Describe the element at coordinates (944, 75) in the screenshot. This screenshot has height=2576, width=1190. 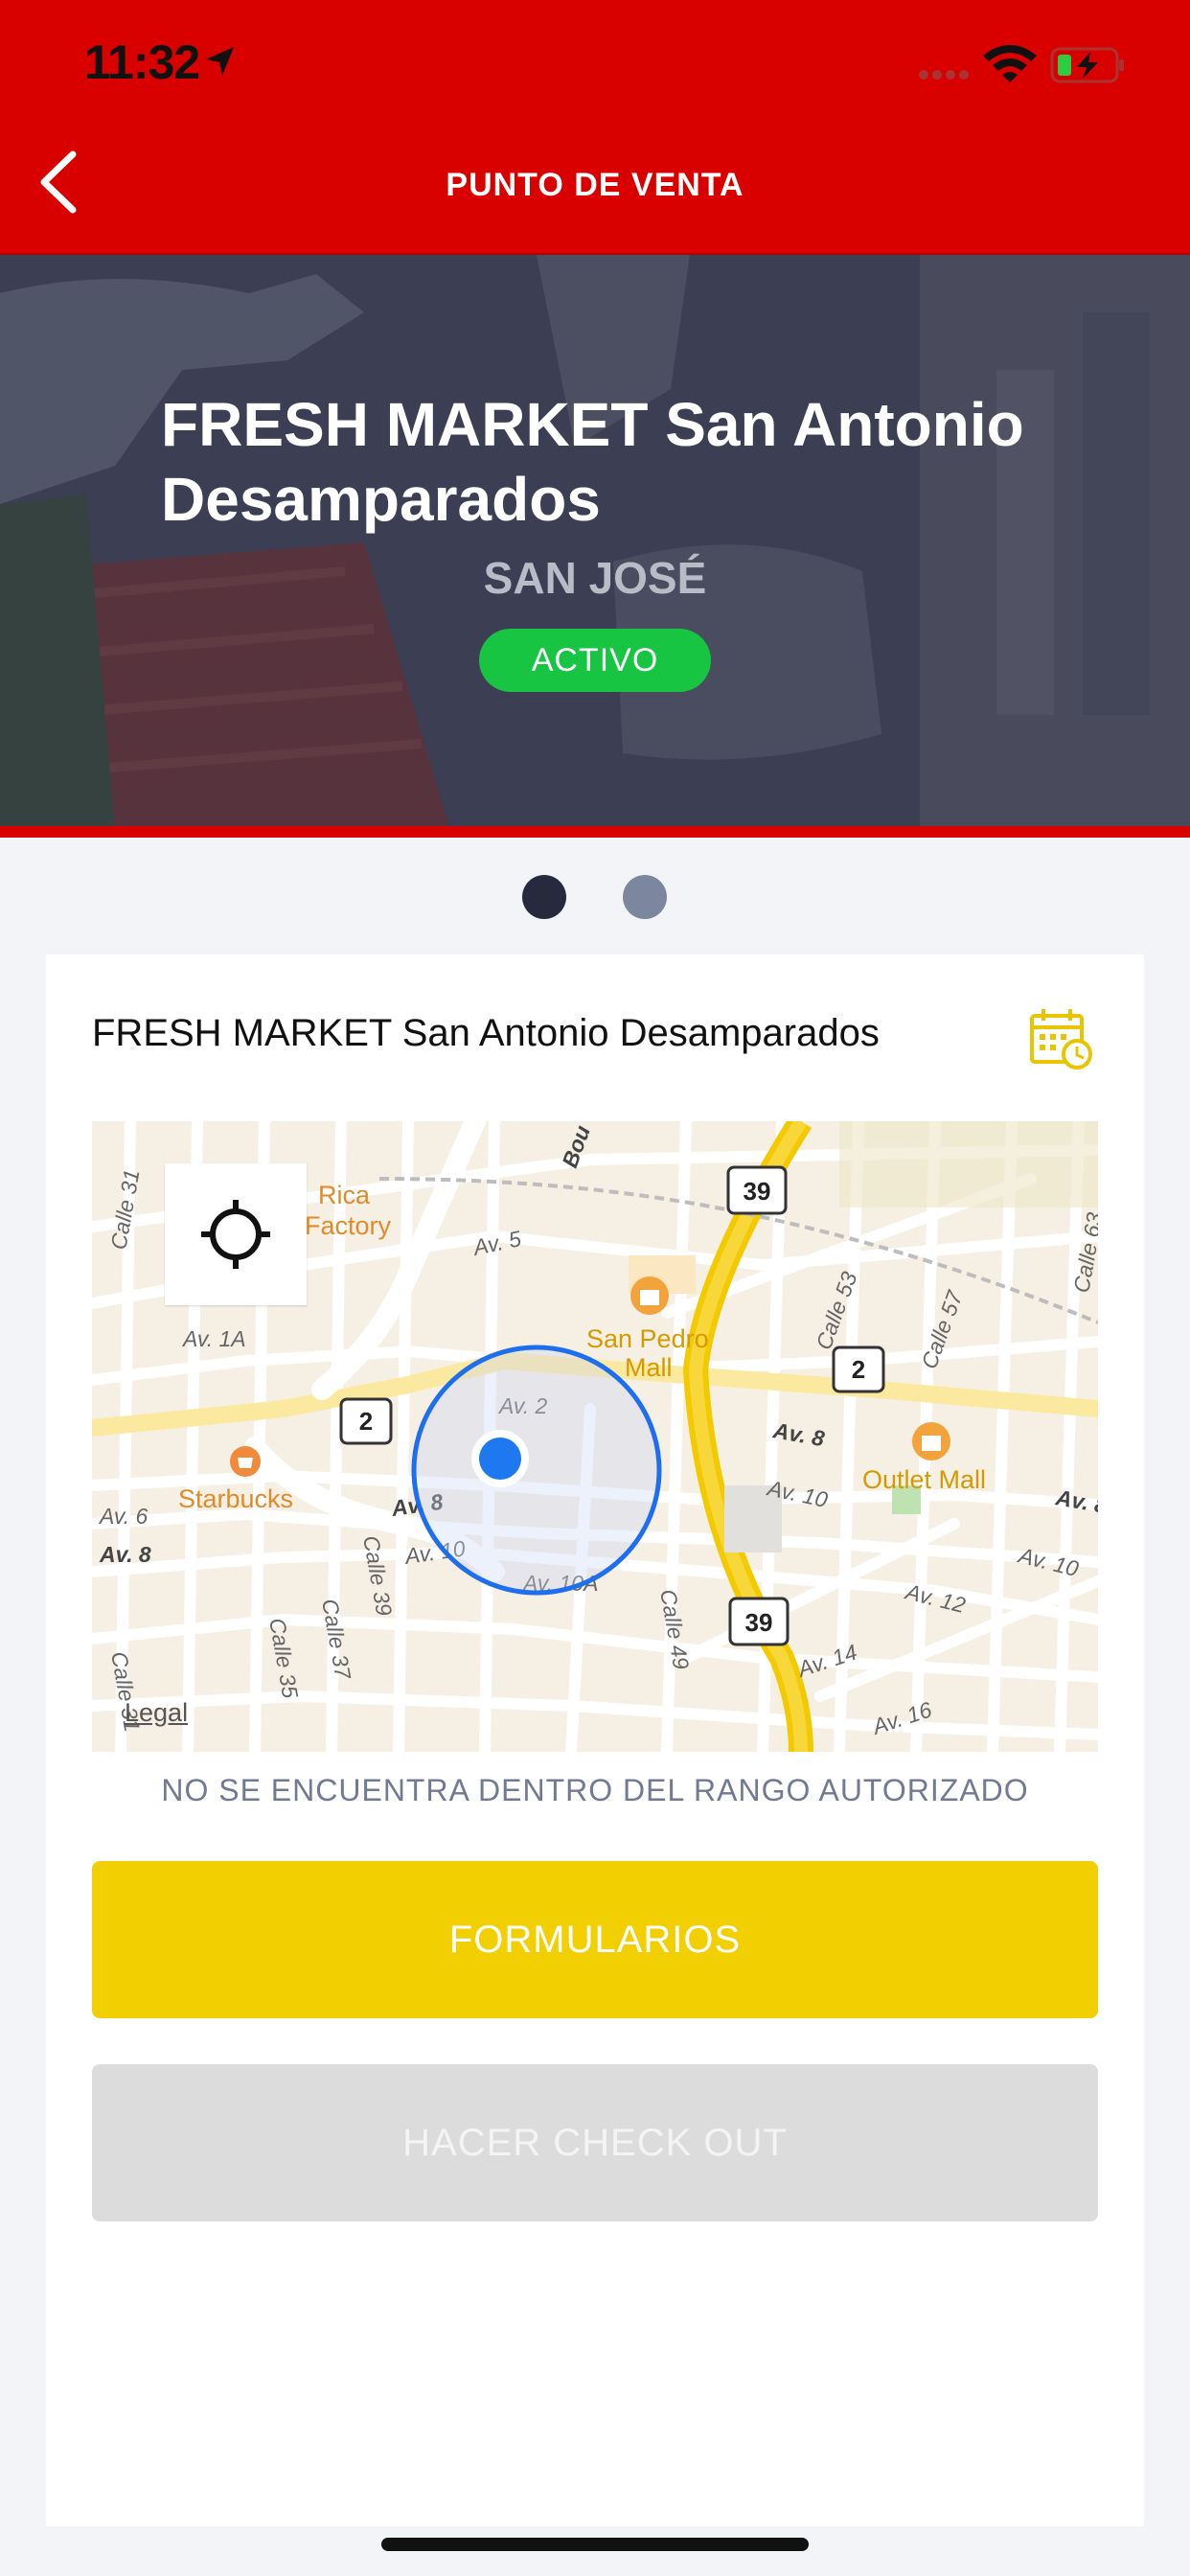
I see `cellular-signal-icon` at that location.